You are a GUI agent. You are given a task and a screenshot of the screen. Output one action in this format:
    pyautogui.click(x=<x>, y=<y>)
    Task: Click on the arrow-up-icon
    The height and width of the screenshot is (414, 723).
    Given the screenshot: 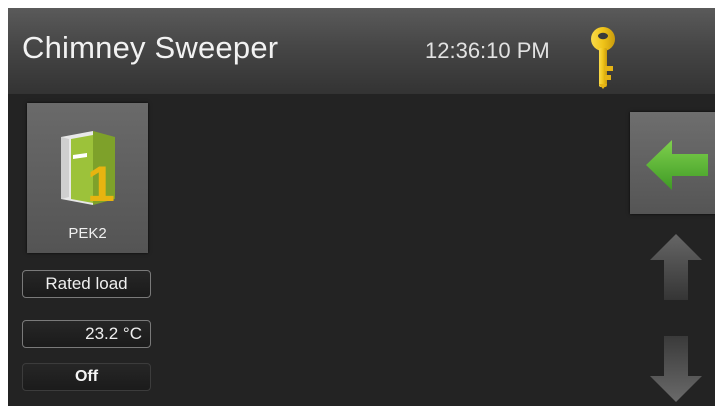 What is the action you would take?
    pyautogui.click(x=676, y=267)
    